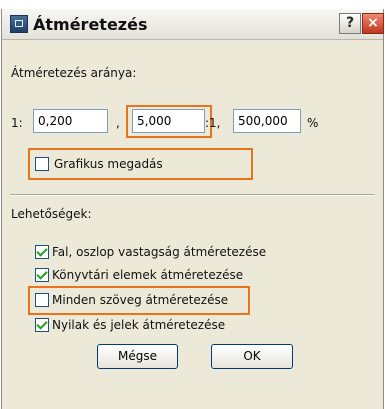  Describe the element at coordinates (74, 73) in the screenshot. I see `ratio-label: Átméretezés aránya:` at that location.